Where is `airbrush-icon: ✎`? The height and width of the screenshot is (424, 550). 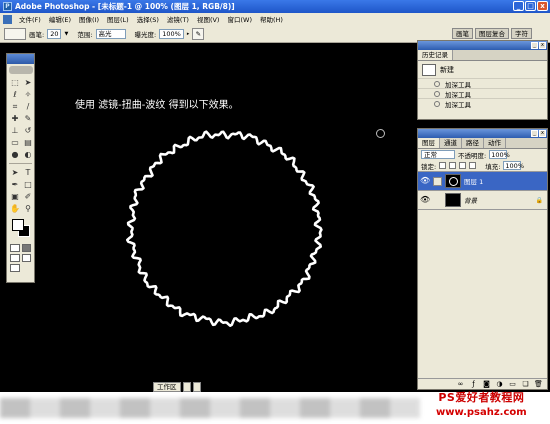
airbrush-icon: ✎ is located at coordinates (198, 33).